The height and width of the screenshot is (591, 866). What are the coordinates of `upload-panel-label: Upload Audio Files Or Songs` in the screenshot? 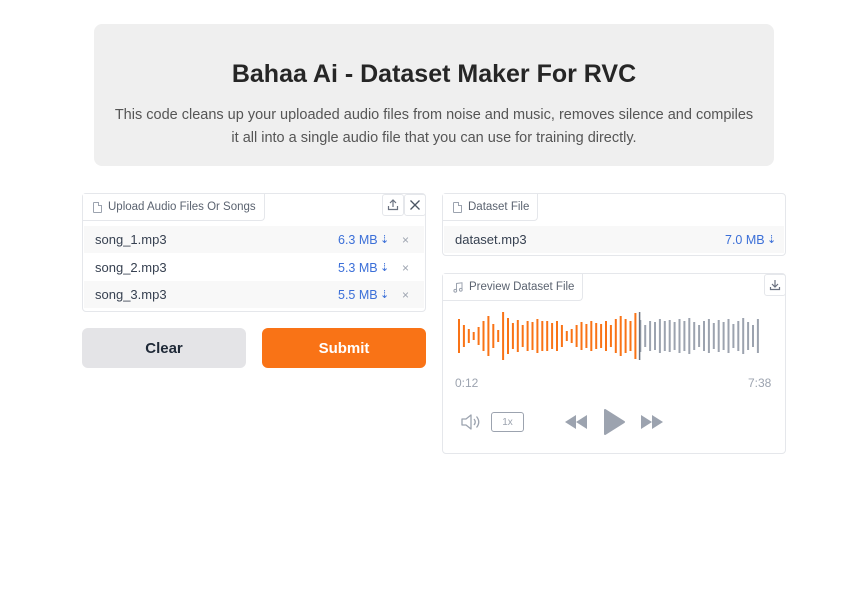 It's located at (174, 207).